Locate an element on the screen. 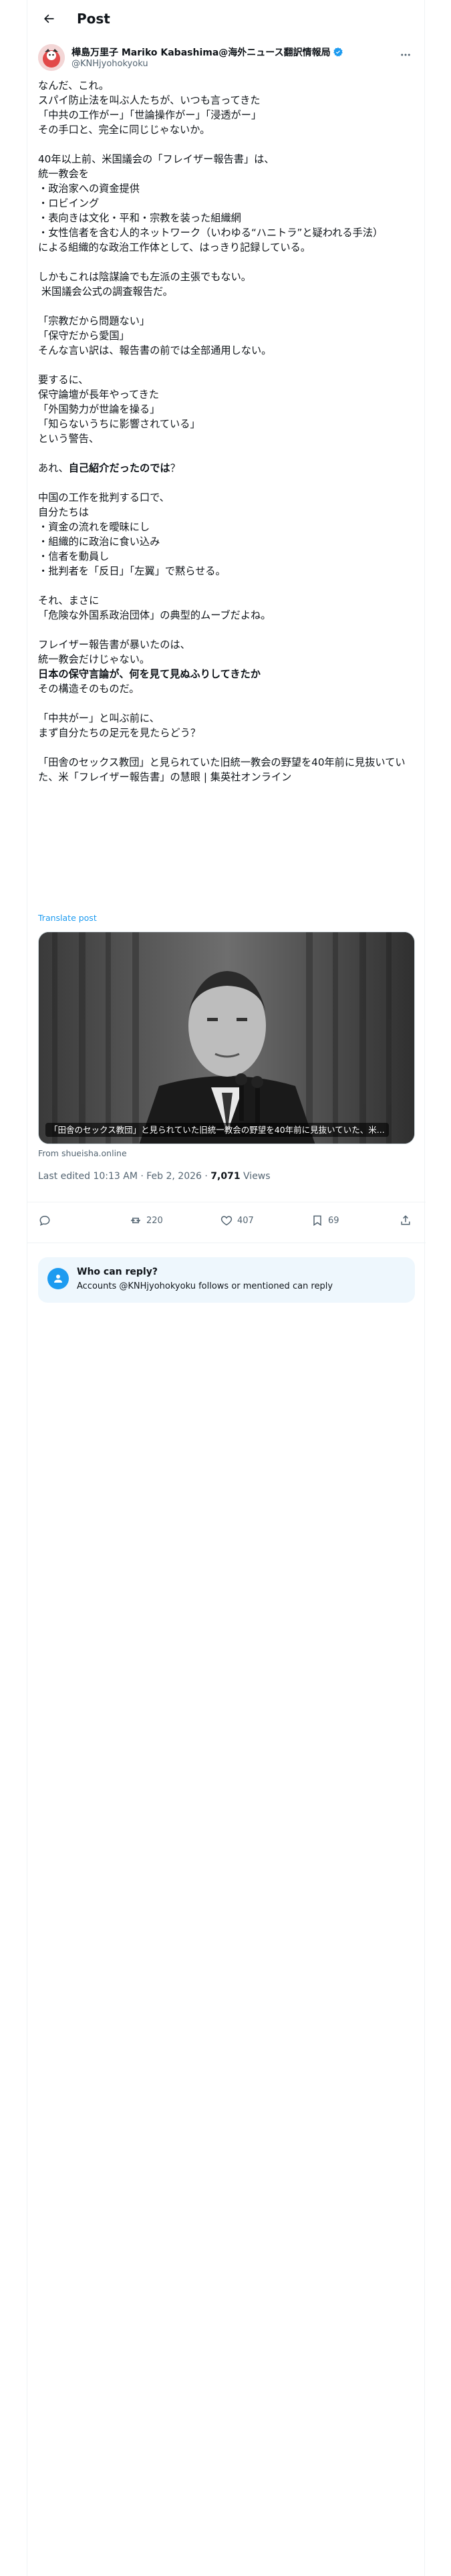 The height and width of the screenshot is (2576, 451). post-line: ・批判者を「反日」「左翼」で黙らせる。 is located at coordinates (132, 571).